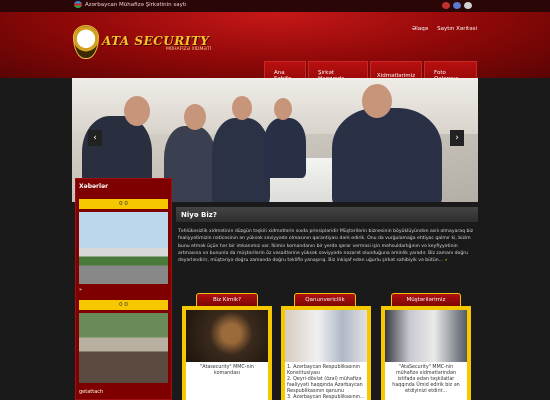 The width and height of the screenshot is (550, 400). Describe the element at coordinates (136, 4) in the screenshot. I see `site-link-label: Azərbaycan Mühafizə Şirkətinin saytı` at that location.